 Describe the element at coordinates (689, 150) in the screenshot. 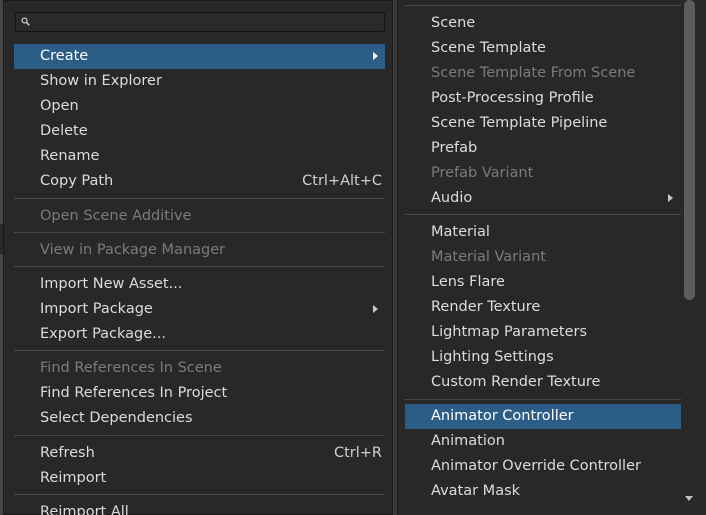

I see `scrollbar-thumb` at that location.